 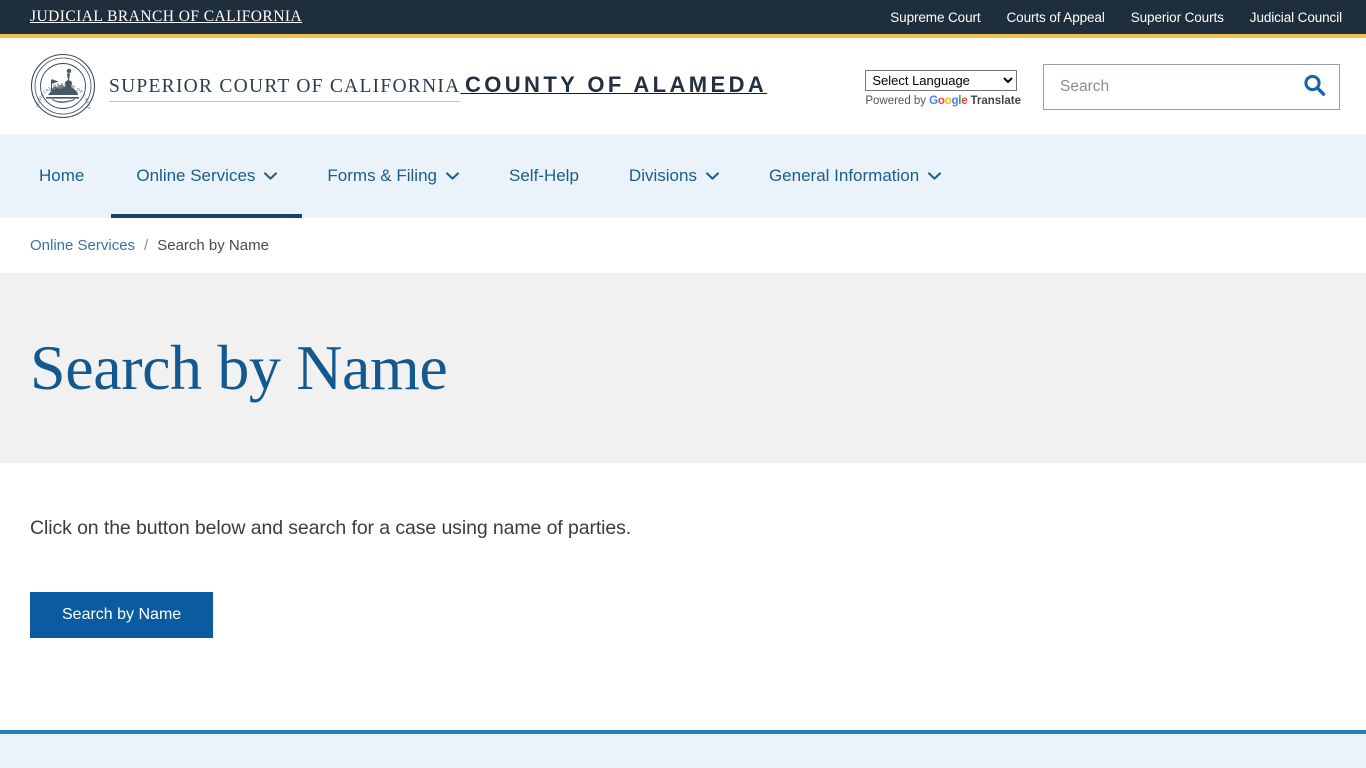 I want to click on nav-item-general-information: General Information, so click(x=855, y=176).